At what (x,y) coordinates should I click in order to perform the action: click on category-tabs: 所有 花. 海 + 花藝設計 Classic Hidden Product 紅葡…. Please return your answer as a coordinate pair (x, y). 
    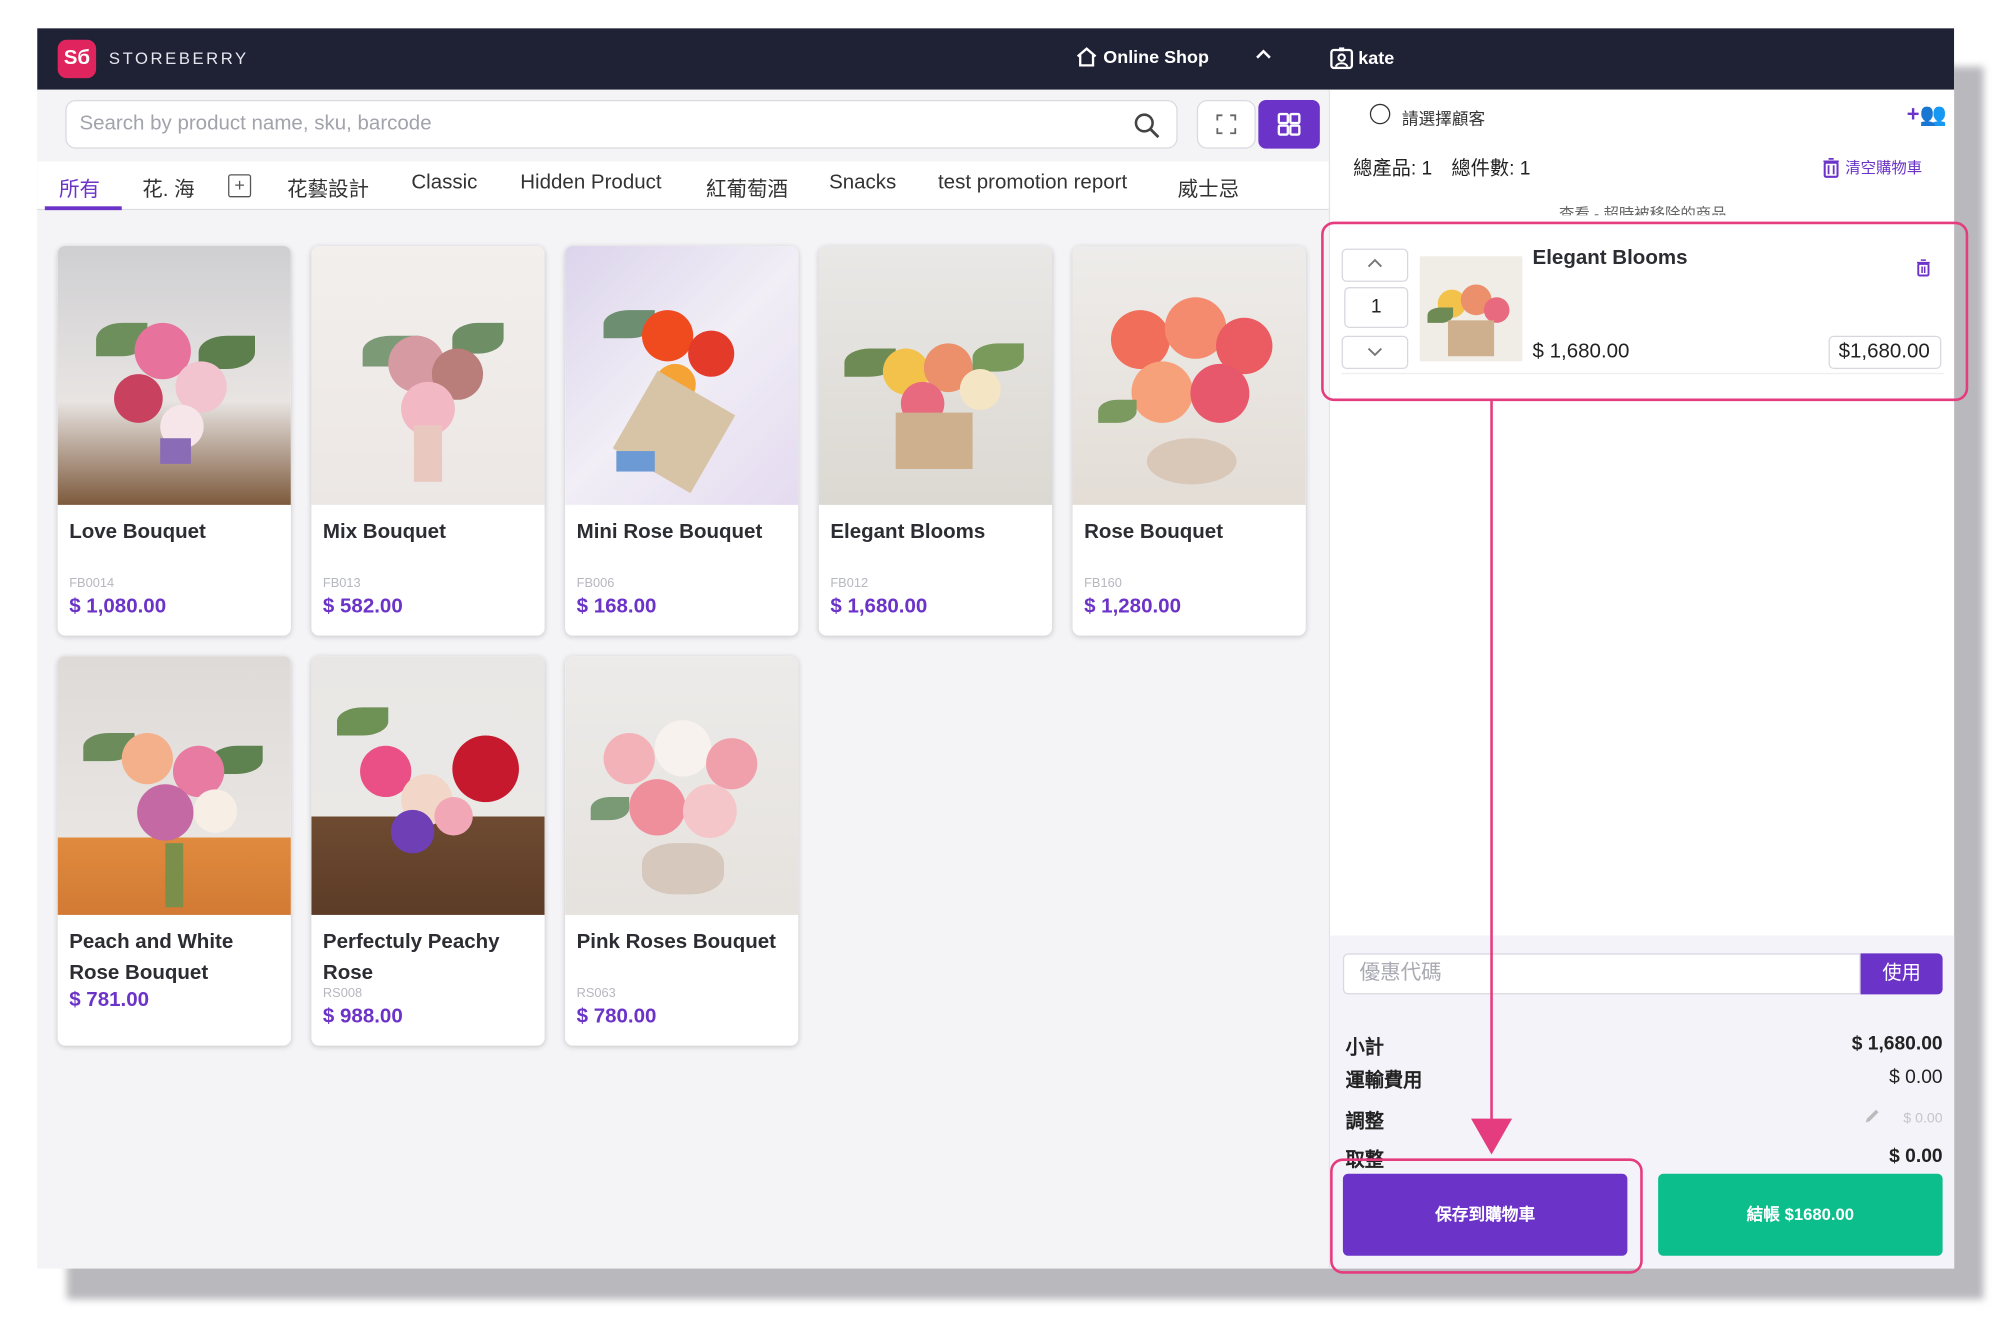
    Looking at the image, I should click on (683, 186).